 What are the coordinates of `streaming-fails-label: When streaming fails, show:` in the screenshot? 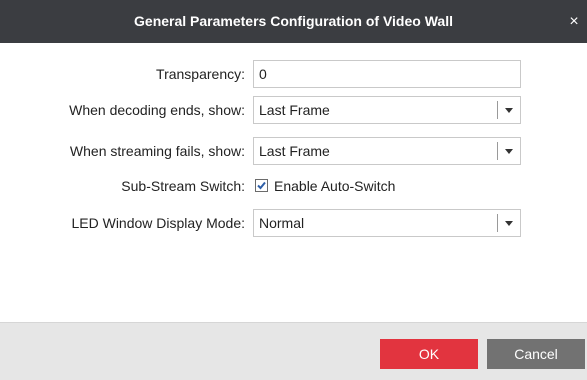 It's located at (157, 151).